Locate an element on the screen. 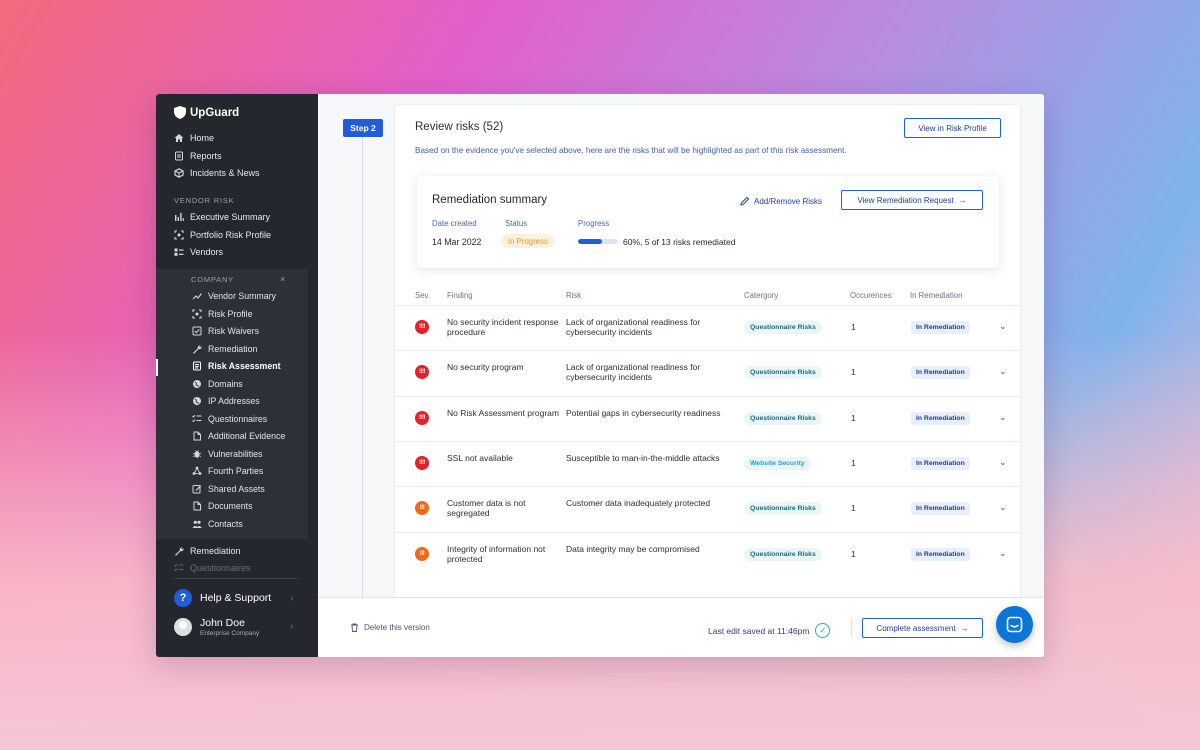  company-item-risk-profile: Risk Profile is located at coordinates (222, 314).